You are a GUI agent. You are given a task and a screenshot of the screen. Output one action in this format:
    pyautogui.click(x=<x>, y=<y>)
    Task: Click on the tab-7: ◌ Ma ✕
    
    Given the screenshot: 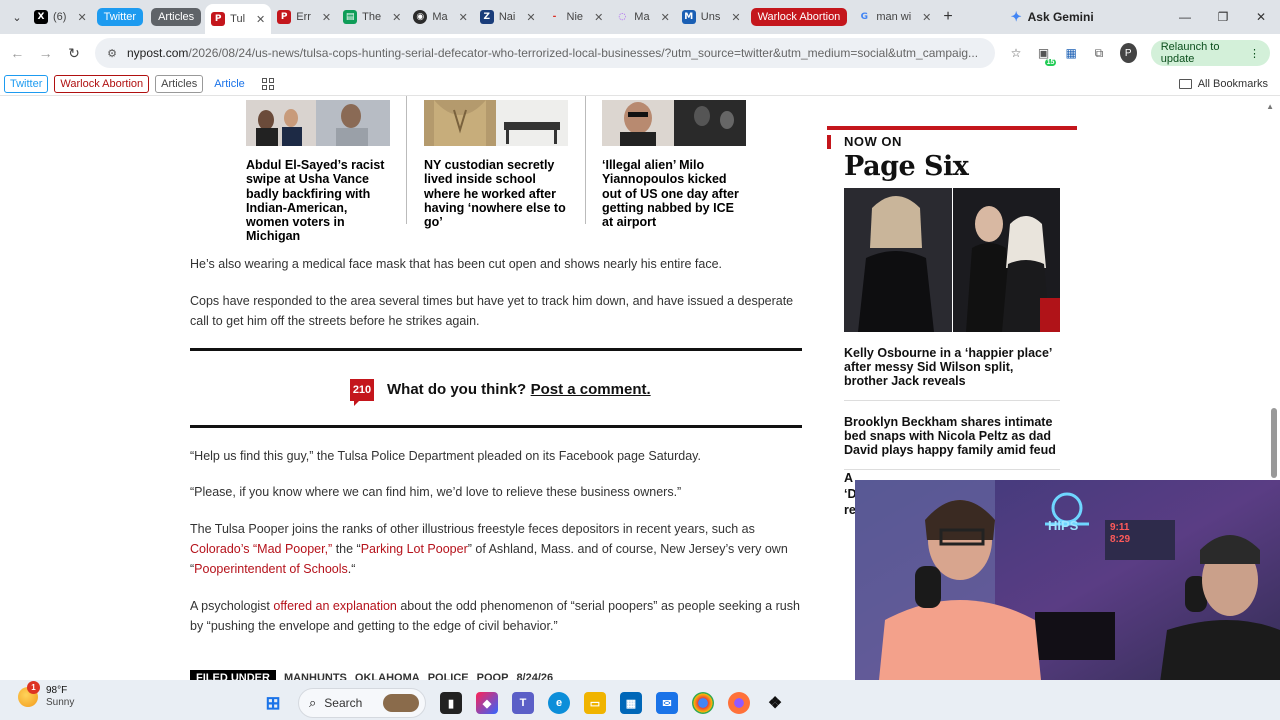 What is the action you would take?
    pyautogui.click(x=642, y=17)
    